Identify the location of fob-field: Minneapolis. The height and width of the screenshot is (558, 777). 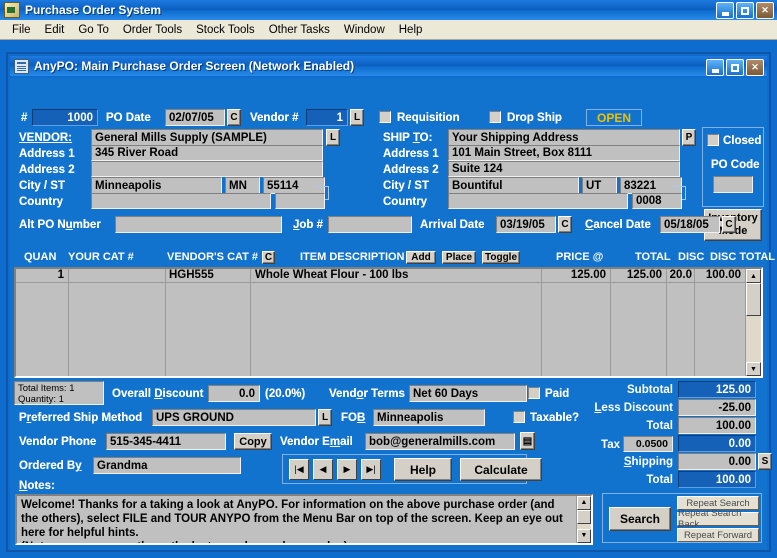
(429, 417).